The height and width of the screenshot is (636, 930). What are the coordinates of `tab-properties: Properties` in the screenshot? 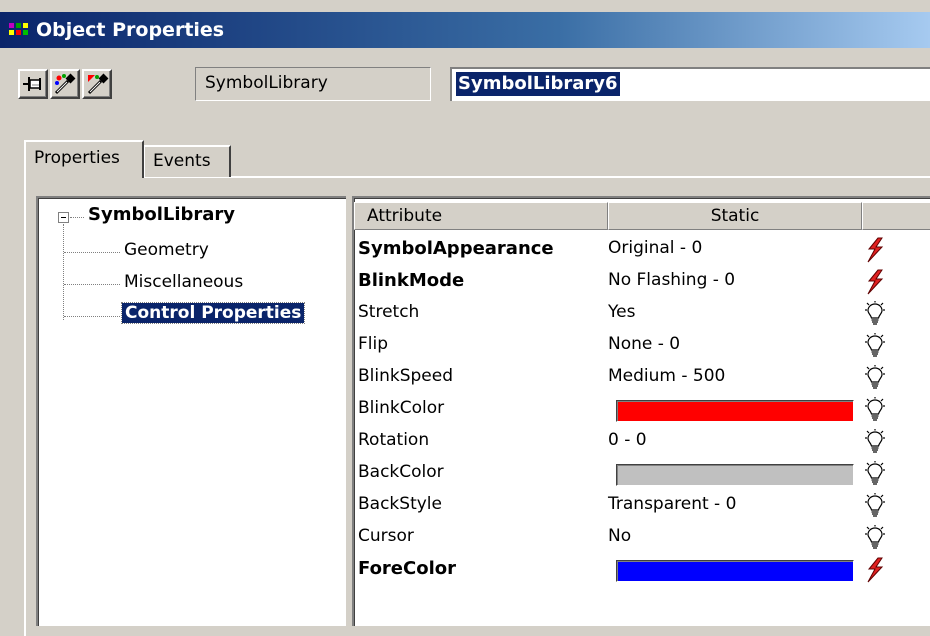 It's located at (84, 159).